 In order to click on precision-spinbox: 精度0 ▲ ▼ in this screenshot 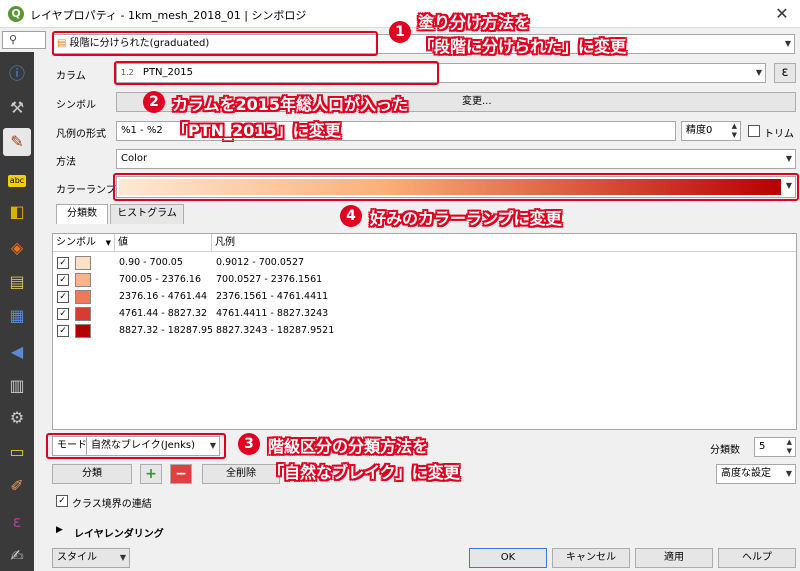, I will do `click(711, 131)`.